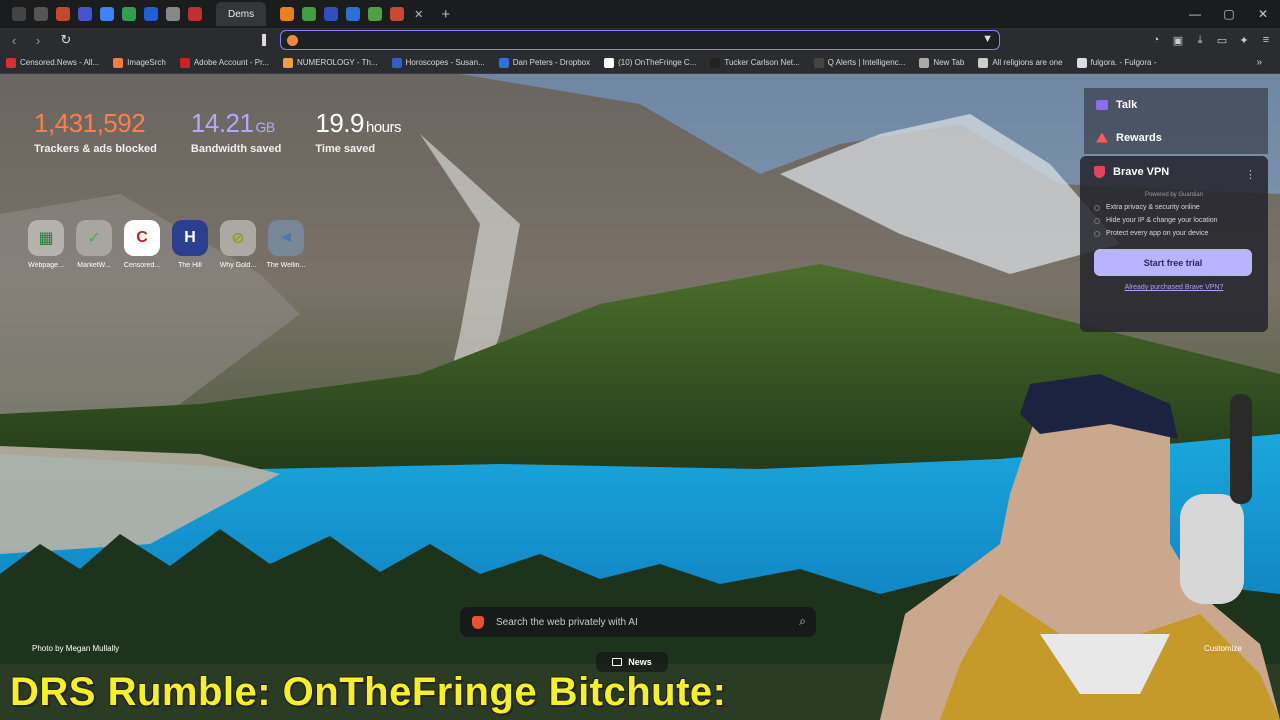 This screenshot has width=1280, height=720. I want to click on tab-active: Dems, so click(241, 14).